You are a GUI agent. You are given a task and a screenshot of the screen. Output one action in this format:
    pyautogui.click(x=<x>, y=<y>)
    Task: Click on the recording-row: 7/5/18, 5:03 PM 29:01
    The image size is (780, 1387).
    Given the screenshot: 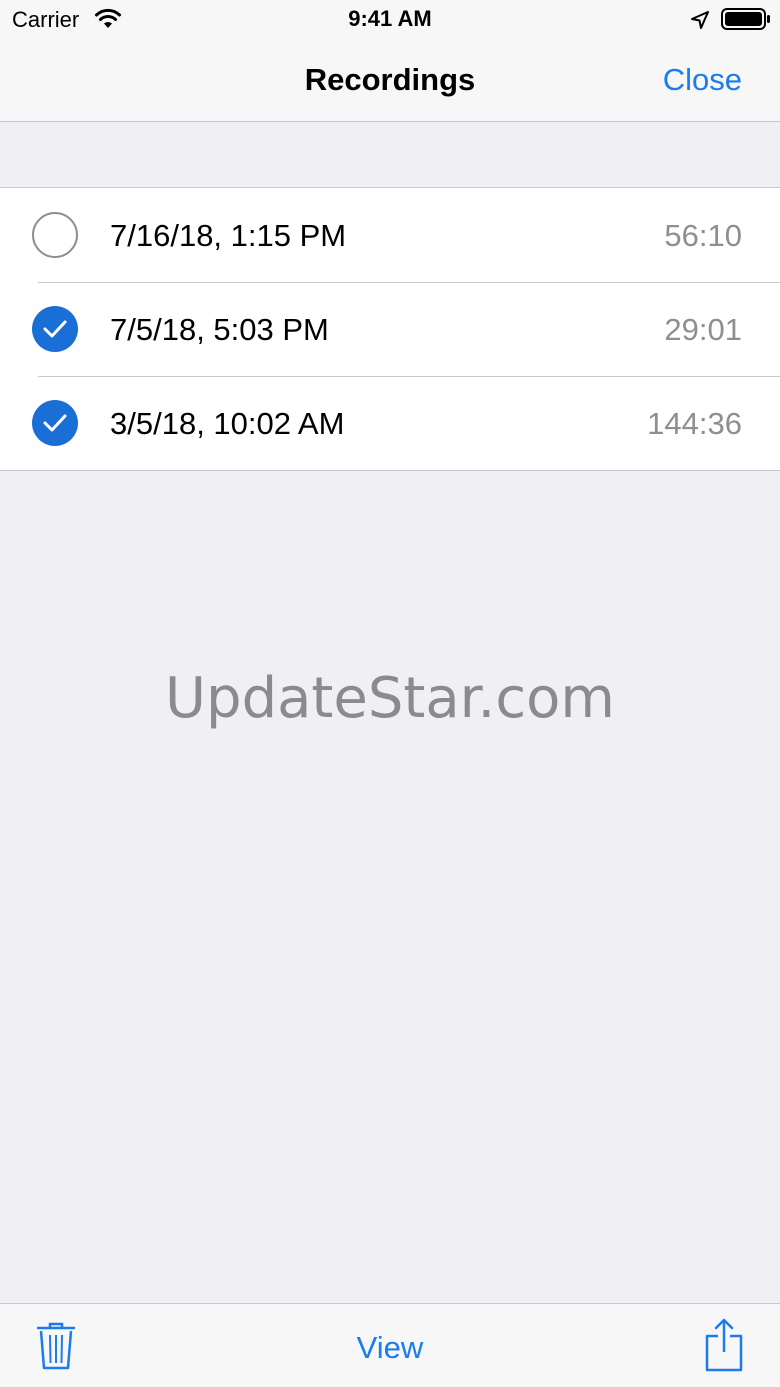 What is the action you would take?
    pyautogui.click(x=390, y=329)
    